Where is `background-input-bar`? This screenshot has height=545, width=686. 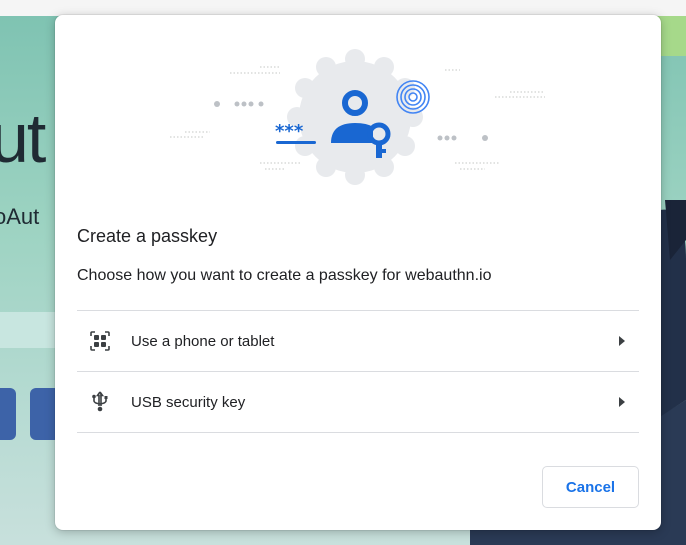
background-input-bar is located at coordinates (30, 330).